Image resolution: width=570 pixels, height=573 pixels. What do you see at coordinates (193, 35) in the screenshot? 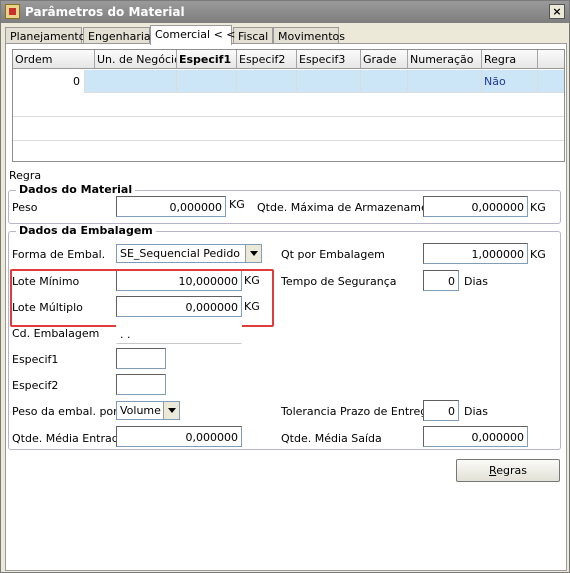
I see `tab-comercial: Comercial < <` at bounding box center [193, 35].